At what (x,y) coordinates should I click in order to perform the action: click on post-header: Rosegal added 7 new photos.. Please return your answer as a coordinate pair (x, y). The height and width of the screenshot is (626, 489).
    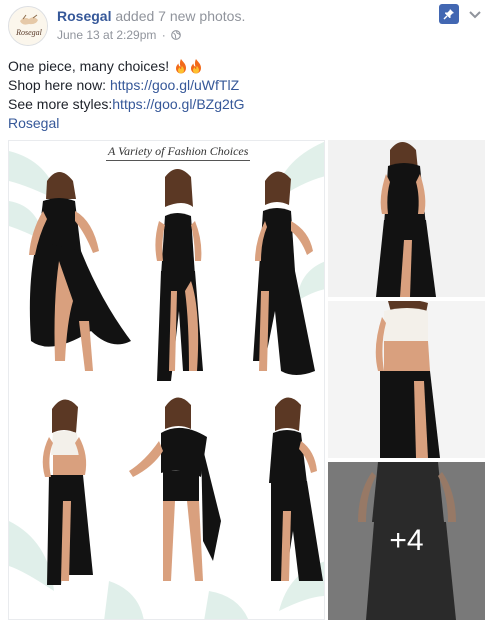
    Looking at the image, I should click on (151, 16).